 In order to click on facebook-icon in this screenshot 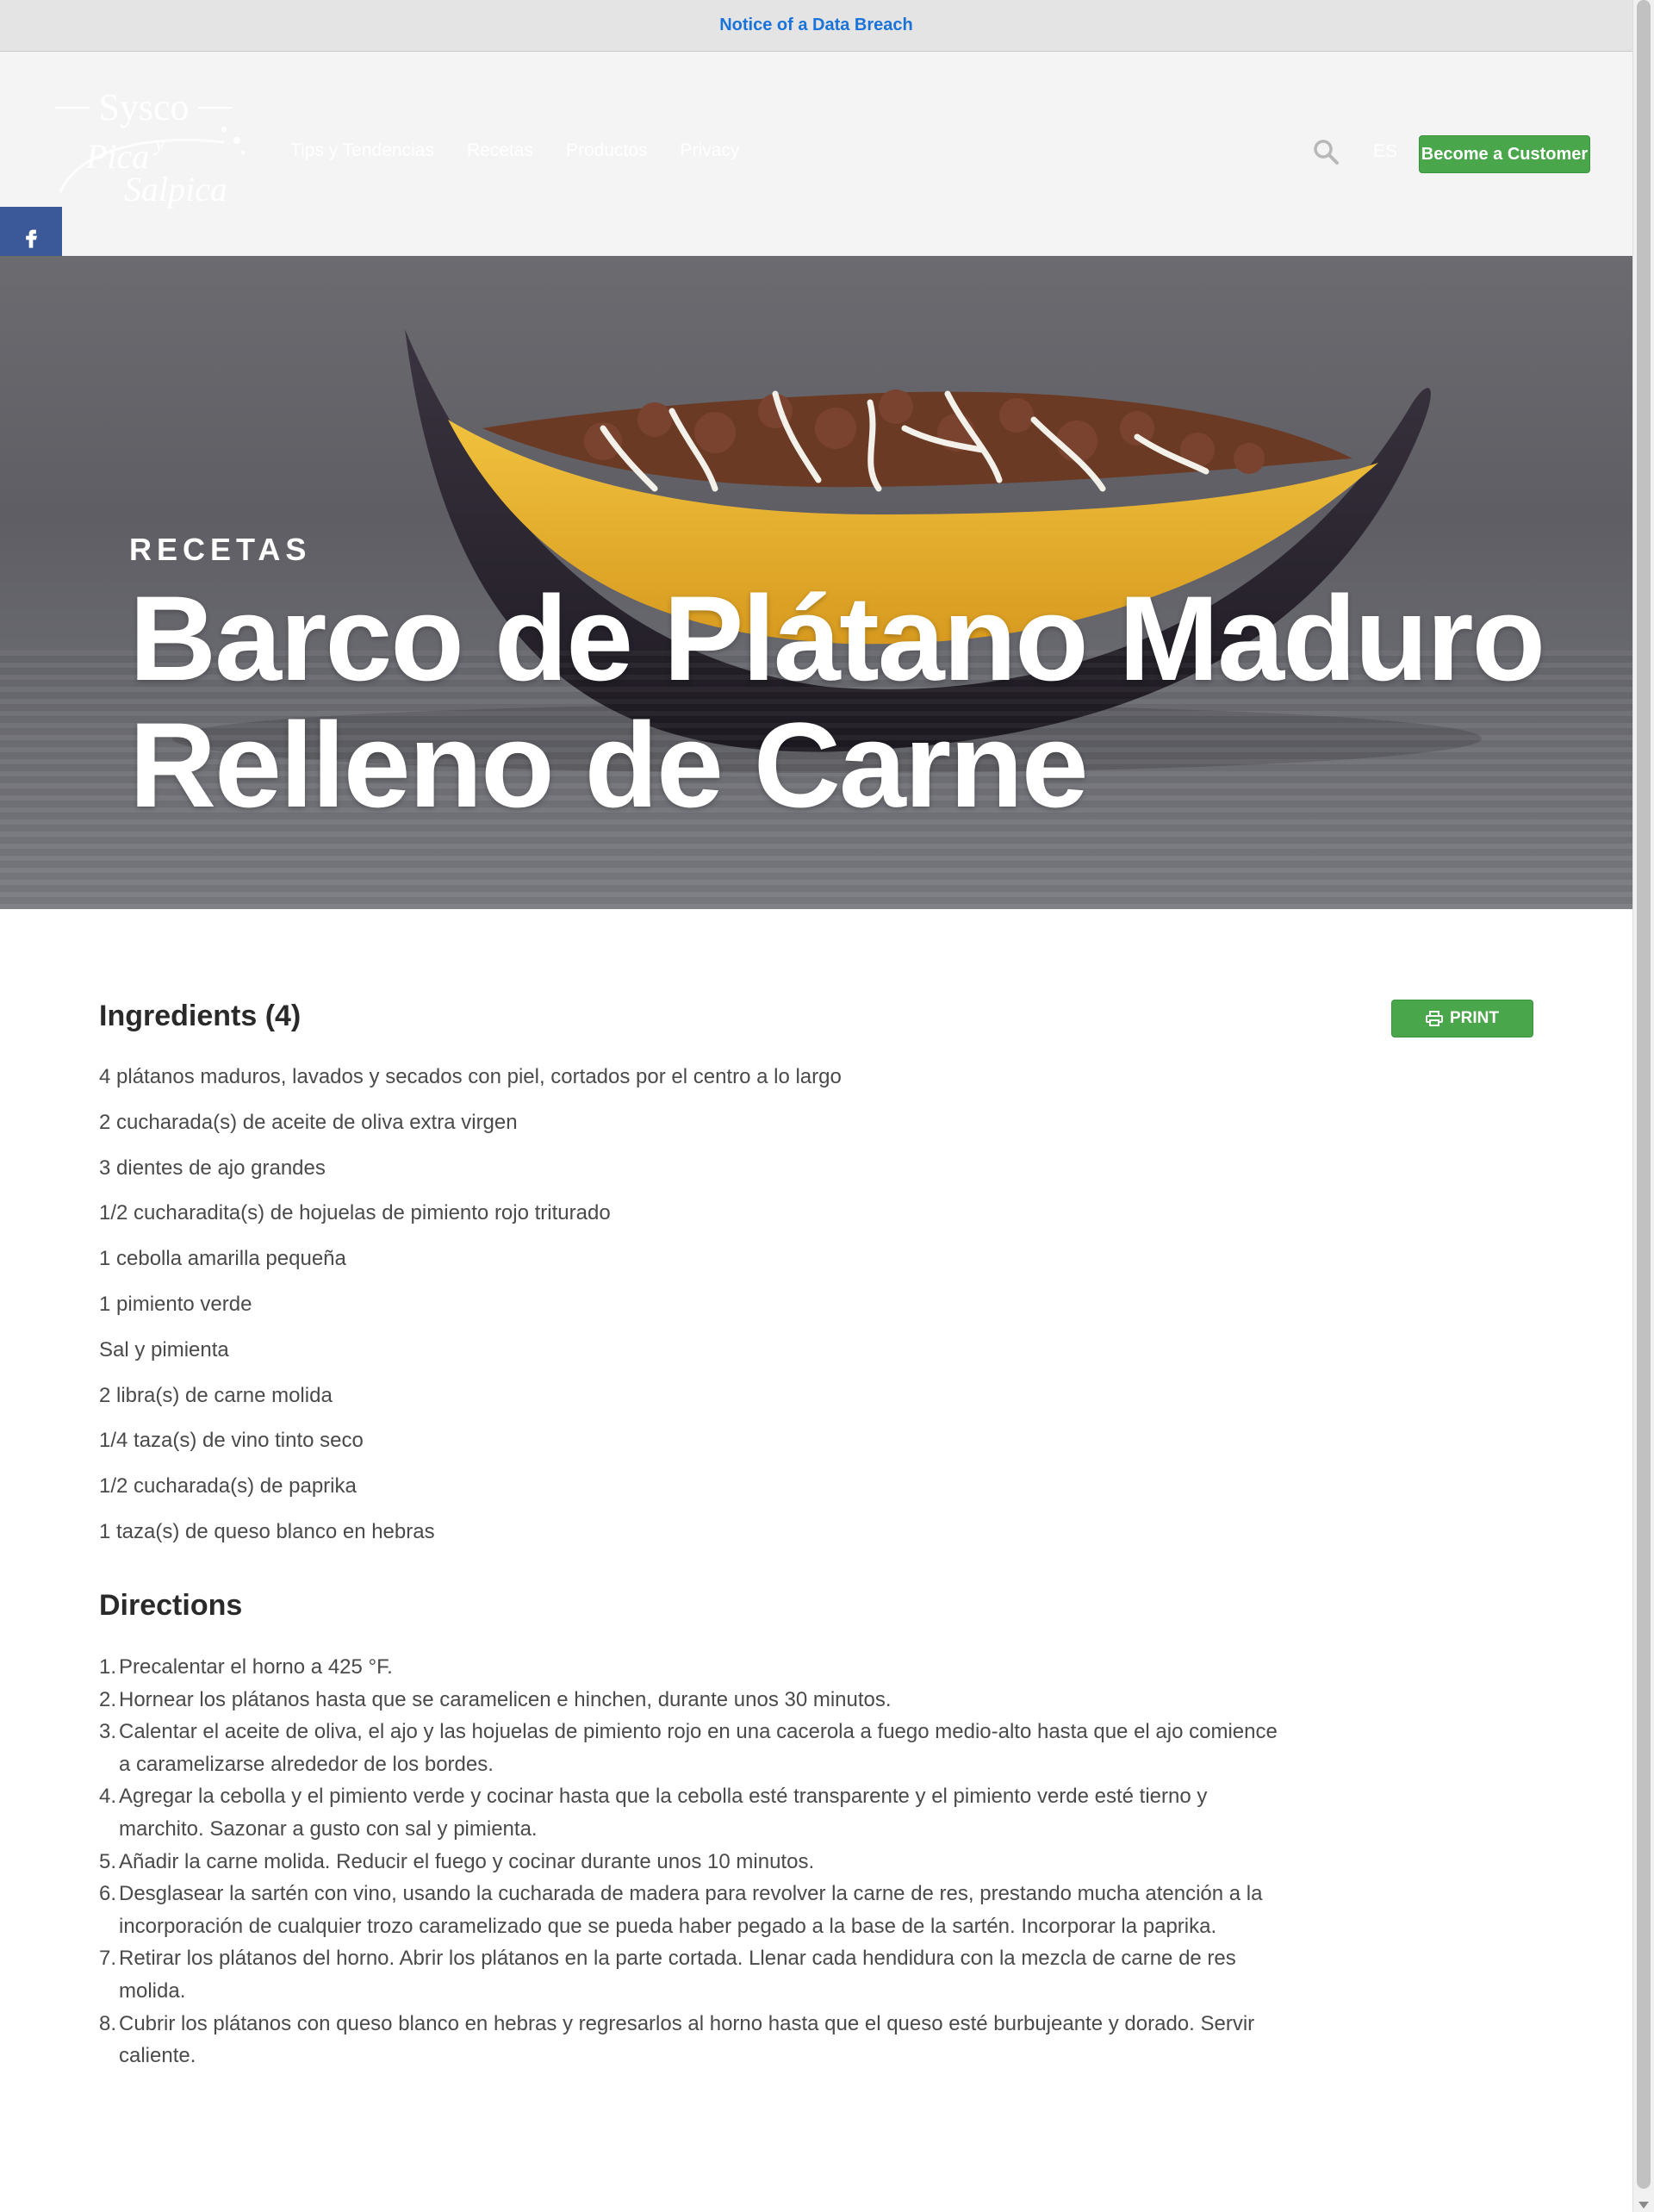, I will do `click(32, 239)`.